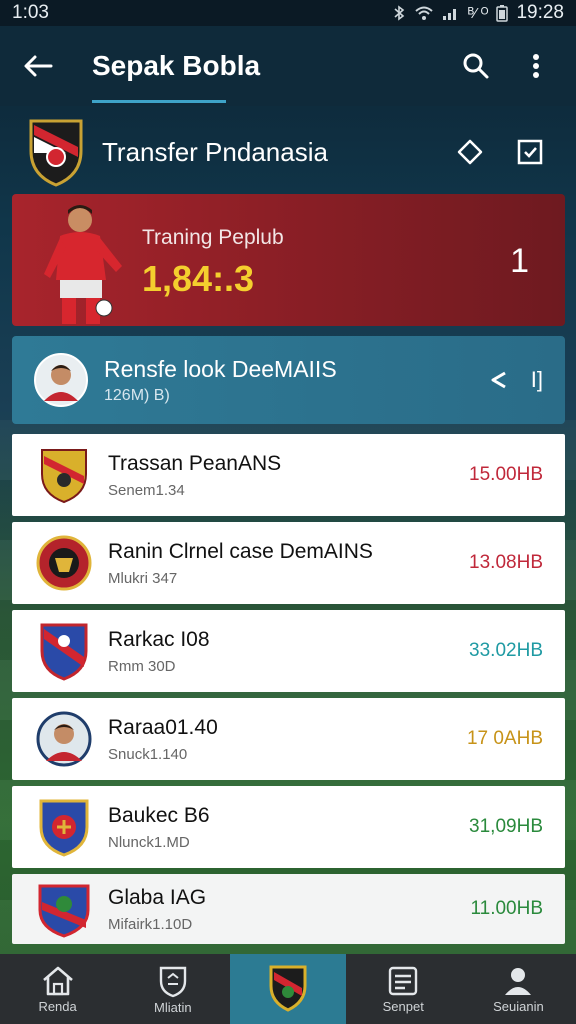 This screenshot has height=1024, width=576. What do you see at coordinates (159, 639) in the screenshot?
I see `list-item-title: Rarkac I08` at bounding box center [159, 639].